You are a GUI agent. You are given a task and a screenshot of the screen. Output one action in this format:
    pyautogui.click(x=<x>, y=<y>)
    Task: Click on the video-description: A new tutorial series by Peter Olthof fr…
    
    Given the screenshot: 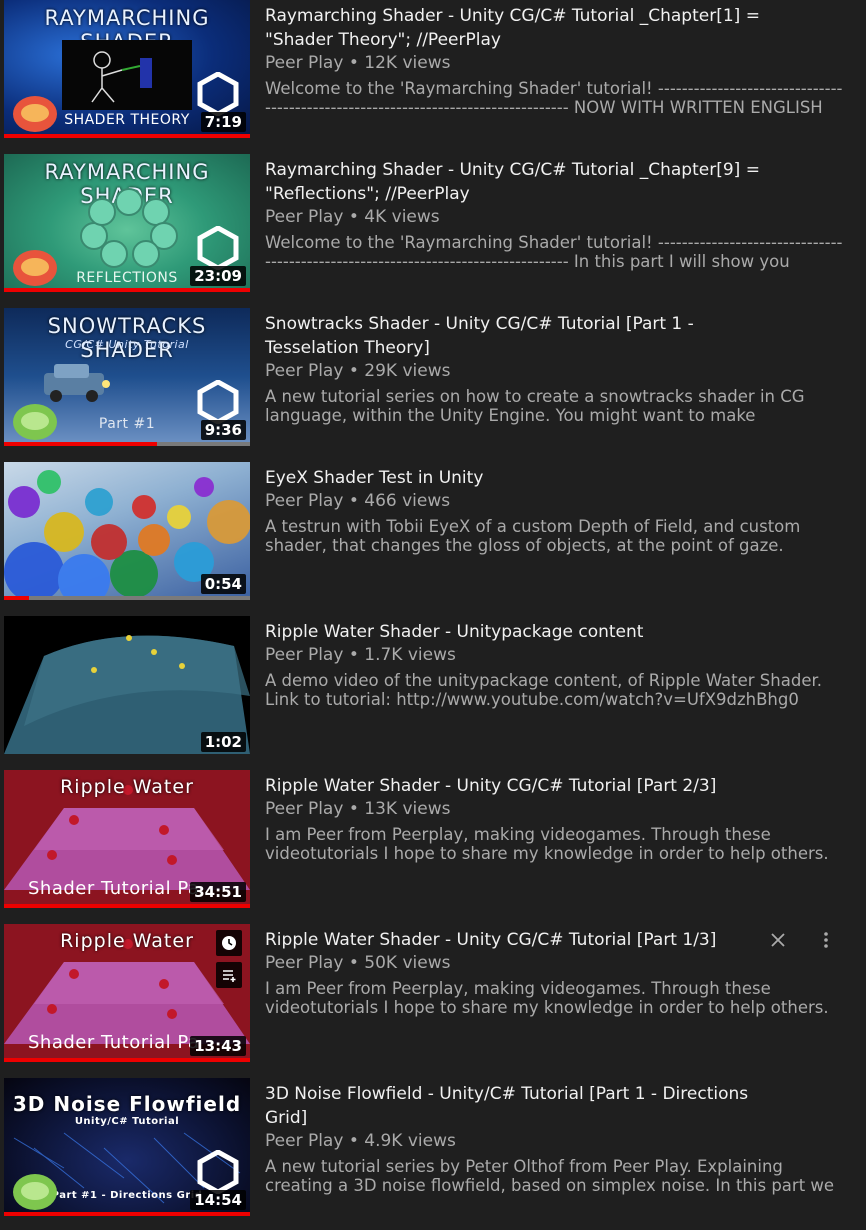 What is the action you would take?
    pyautogui.click(x=550, y=1176)
    